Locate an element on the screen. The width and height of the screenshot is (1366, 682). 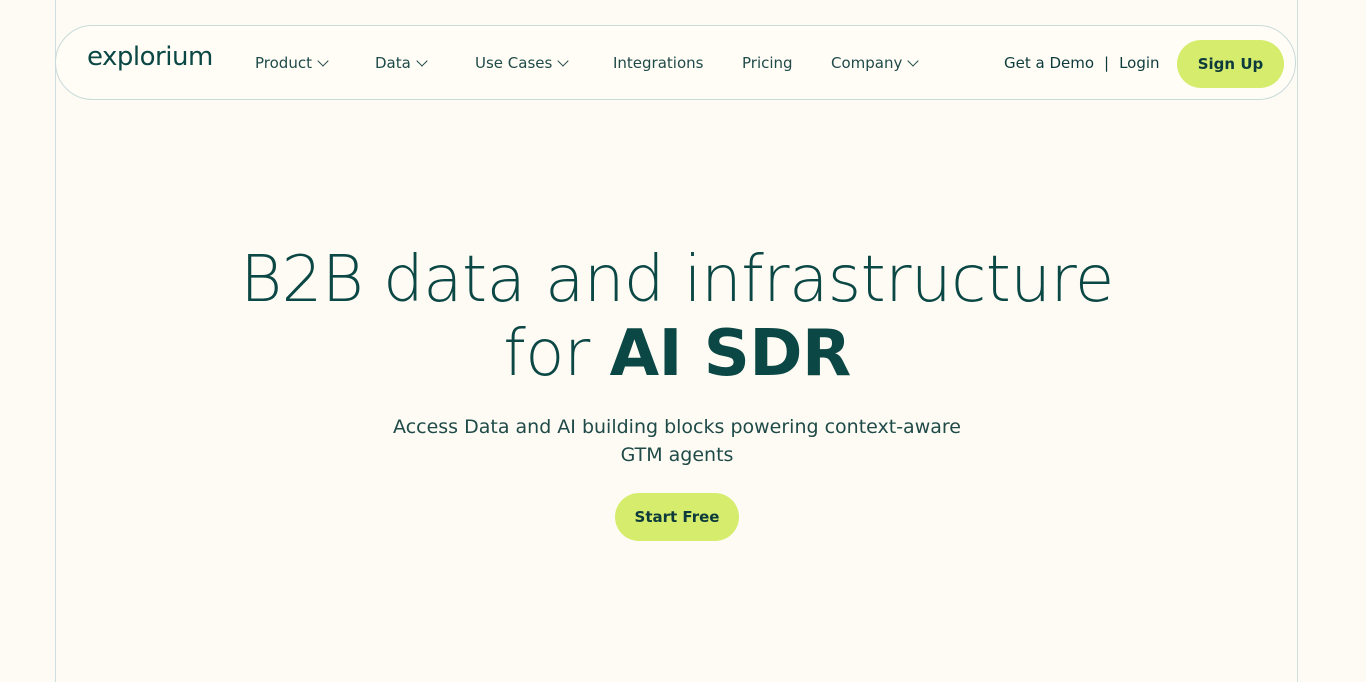
auth-links: Get a Demo | Login is located at coordinates (1082, 63).